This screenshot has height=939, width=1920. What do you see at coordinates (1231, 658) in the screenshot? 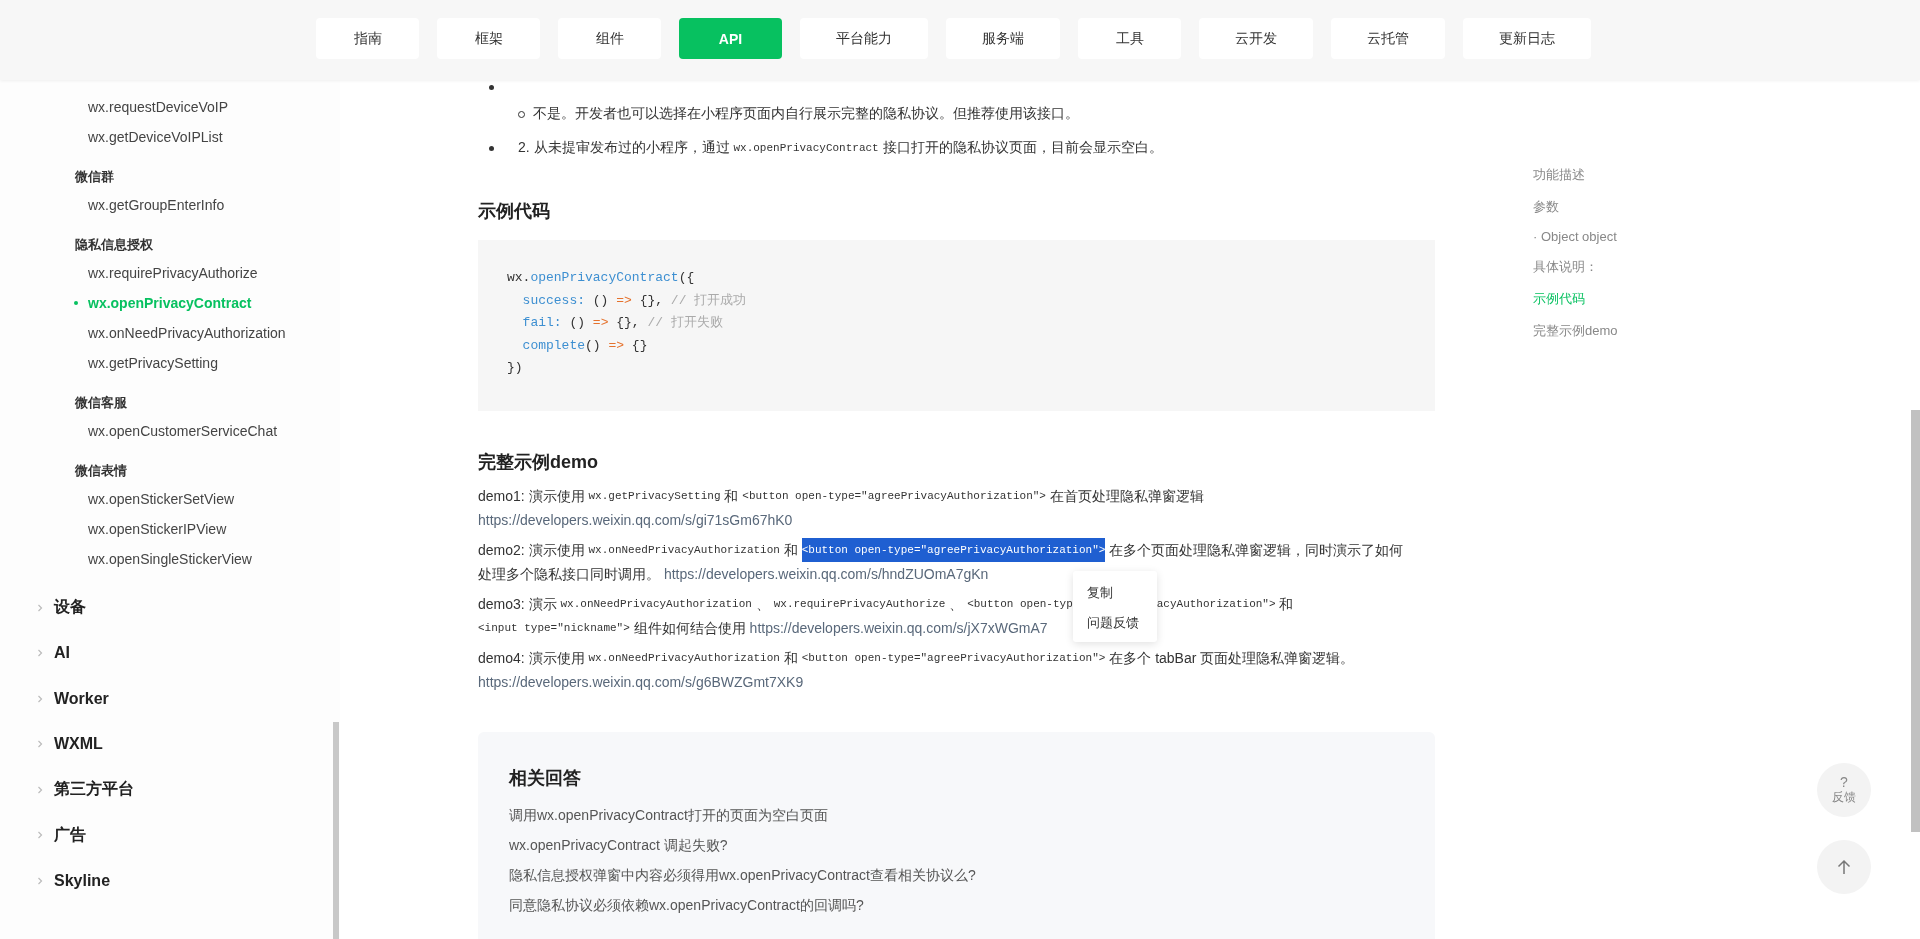
I see `demo-text: 在多个 tabBar 页面处理隐私弹窗逻辑。` at bounding box center [1231, 658].